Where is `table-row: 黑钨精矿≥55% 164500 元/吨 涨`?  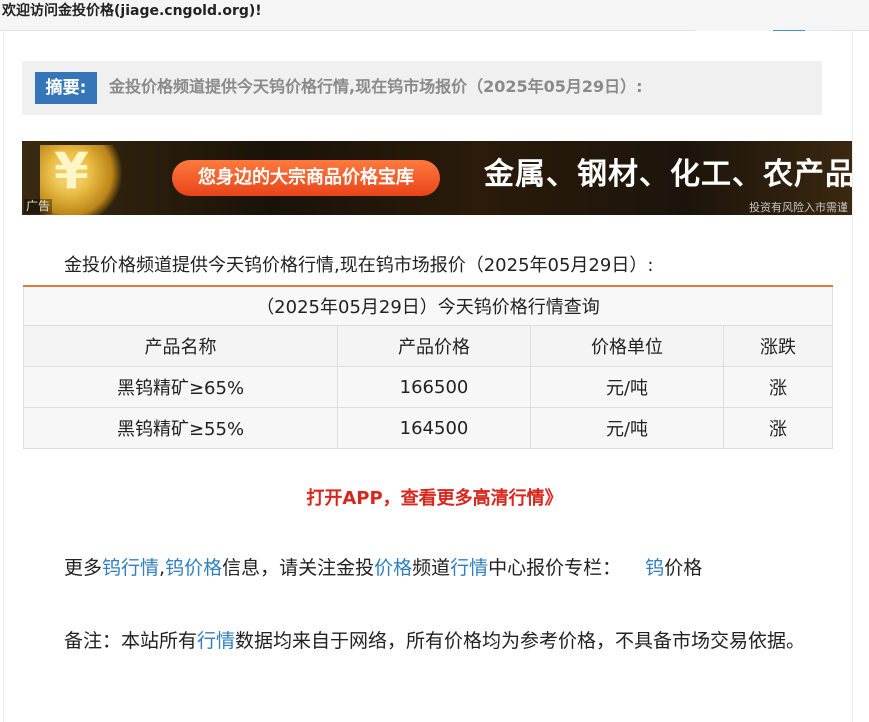
table-row: 黑钨精矿≥55% 164500 元/吨 涨 is located at coordinates (428, 428).